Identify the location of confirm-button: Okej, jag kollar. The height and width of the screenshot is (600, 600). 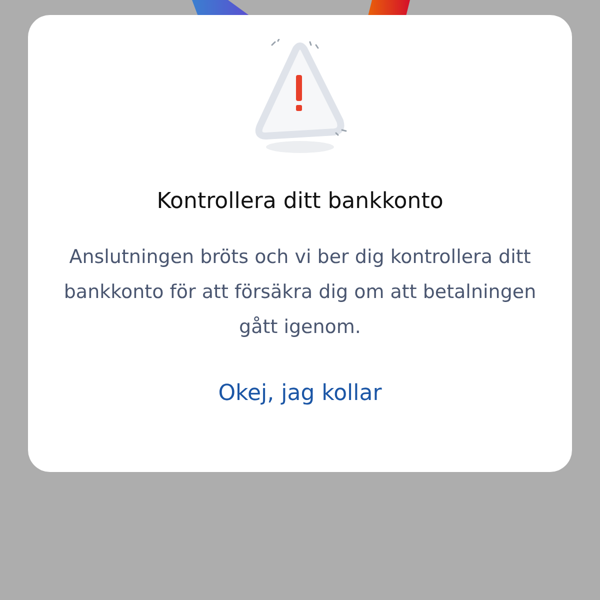
(300, 393).